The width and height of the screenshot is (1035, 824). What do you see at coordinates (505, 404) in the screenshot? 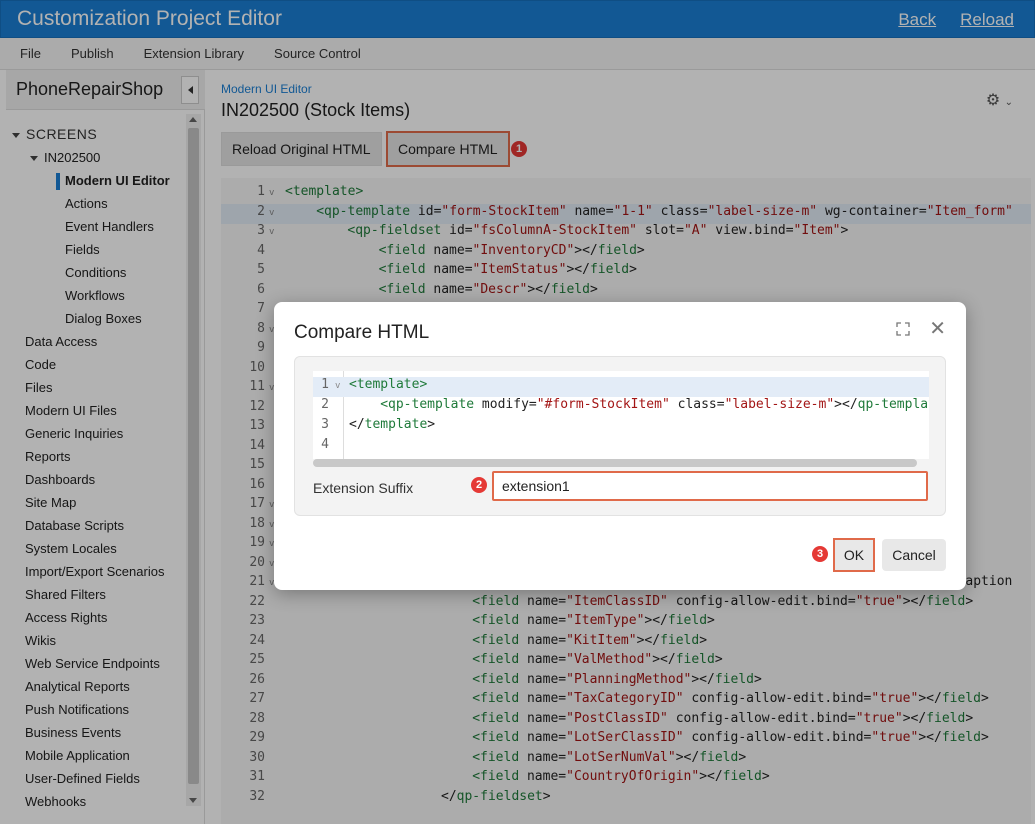
I see `code-token: modify=` at bounding box center [505, 404].